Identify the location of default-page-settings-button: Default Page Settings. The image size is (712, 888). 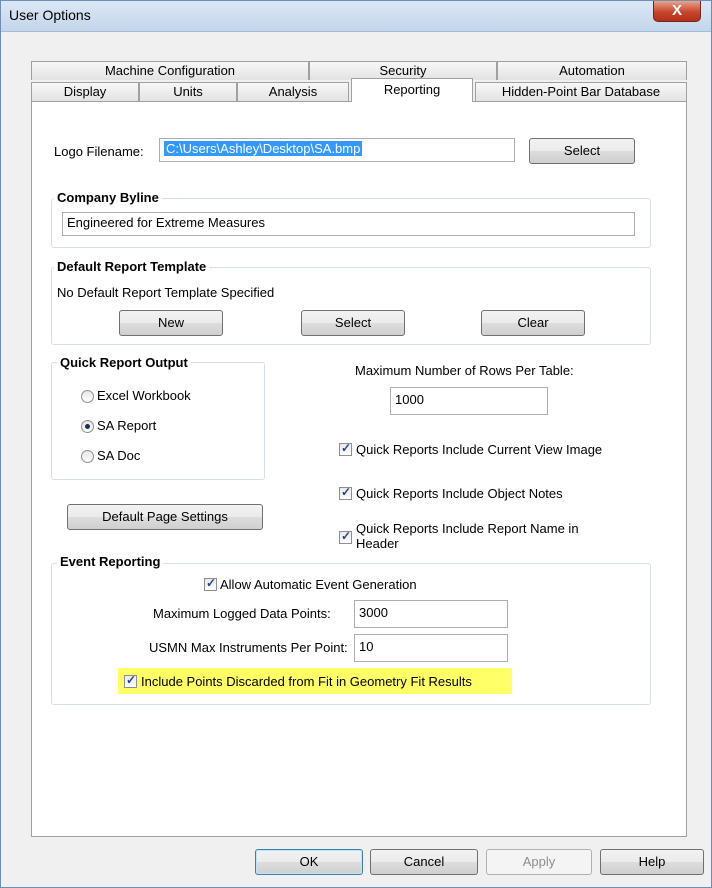
(165, 517).